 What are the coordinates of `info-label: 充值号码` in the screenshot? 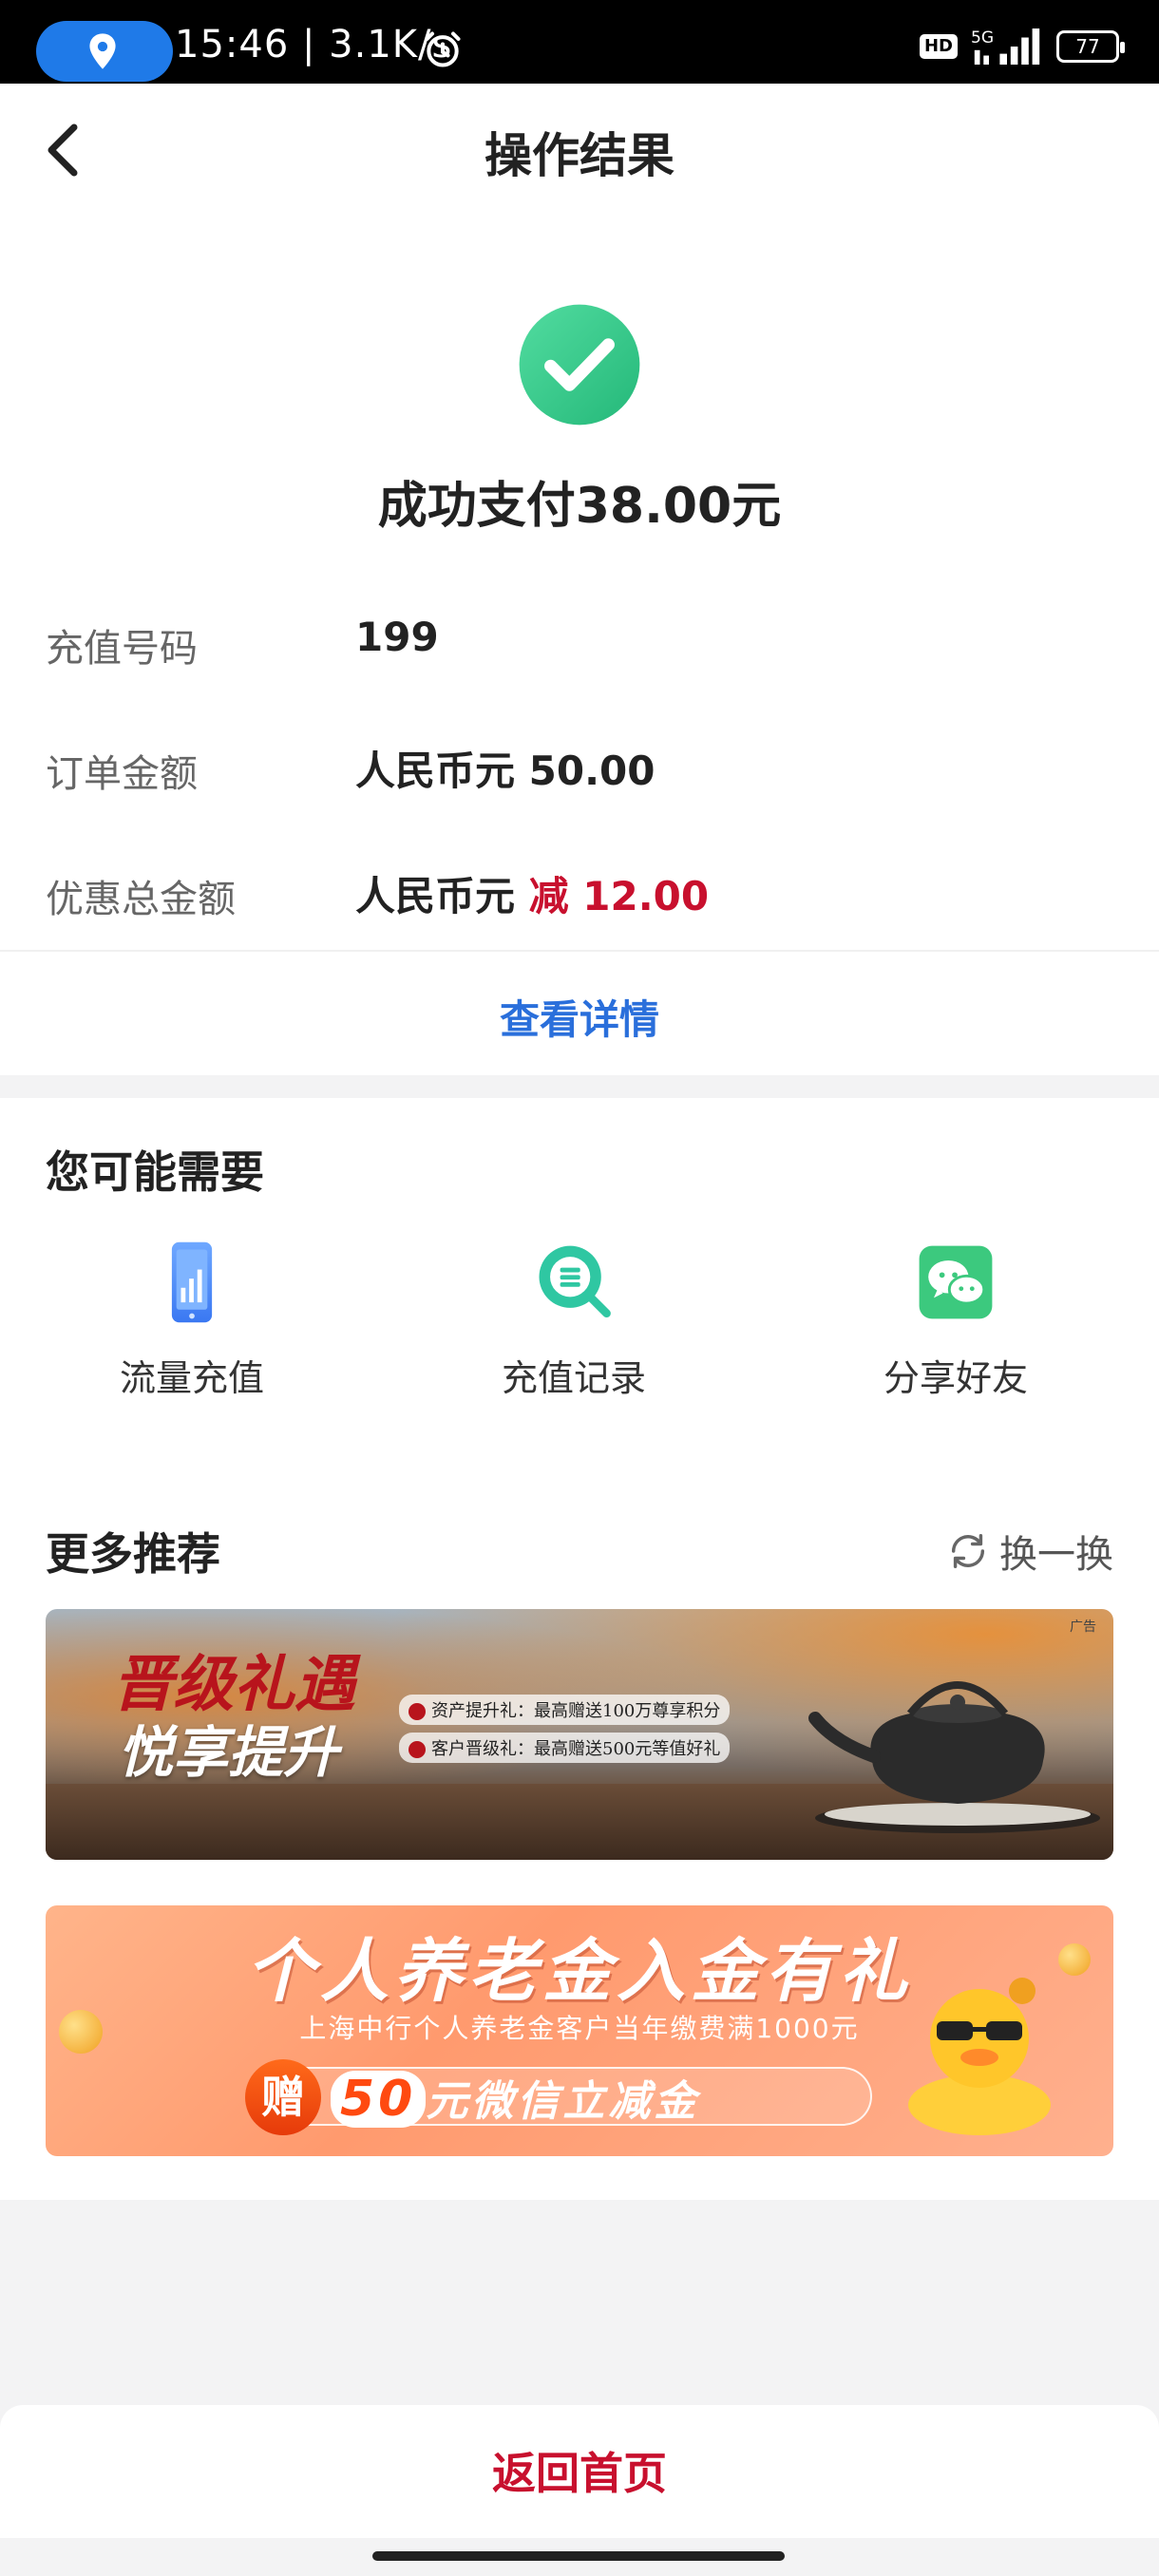 It's located at (122, 649).